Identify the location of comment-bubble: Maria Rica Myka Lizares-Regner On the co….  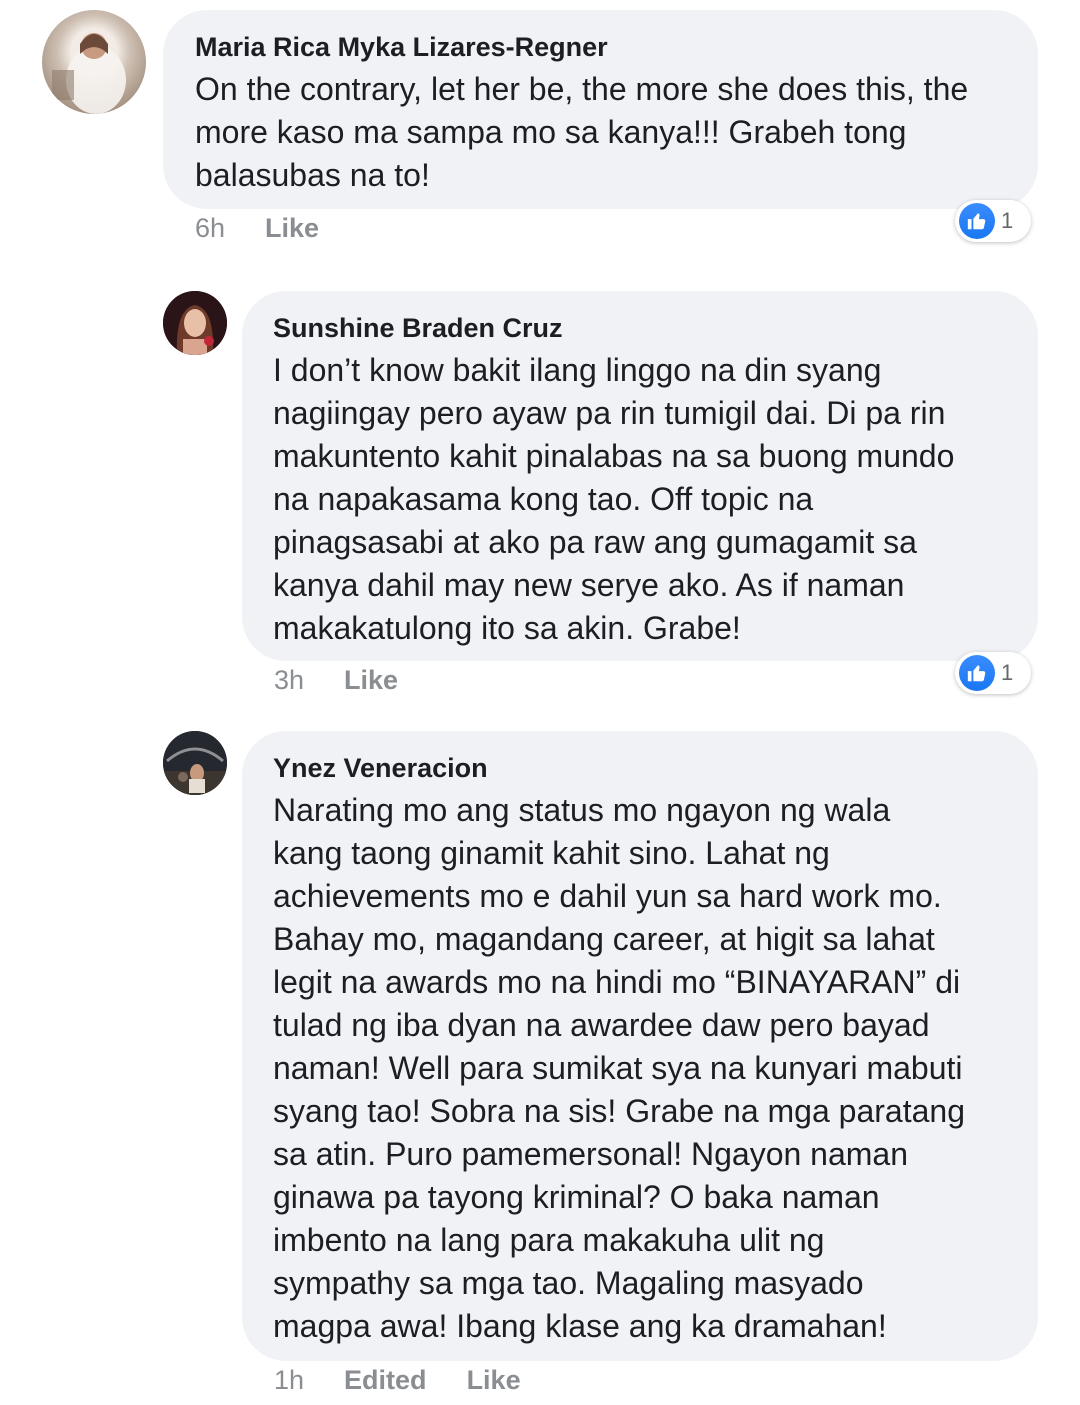
(600, 109).